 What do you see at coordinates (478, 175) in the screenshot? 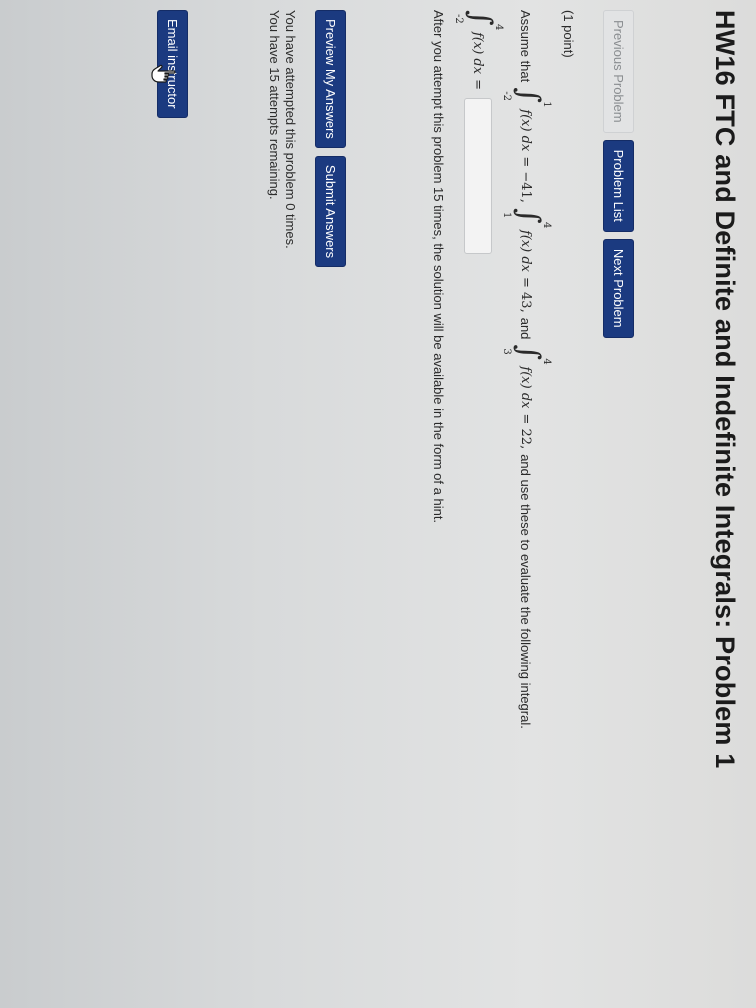
I see `answer-input` at bounding box center [478, 175].